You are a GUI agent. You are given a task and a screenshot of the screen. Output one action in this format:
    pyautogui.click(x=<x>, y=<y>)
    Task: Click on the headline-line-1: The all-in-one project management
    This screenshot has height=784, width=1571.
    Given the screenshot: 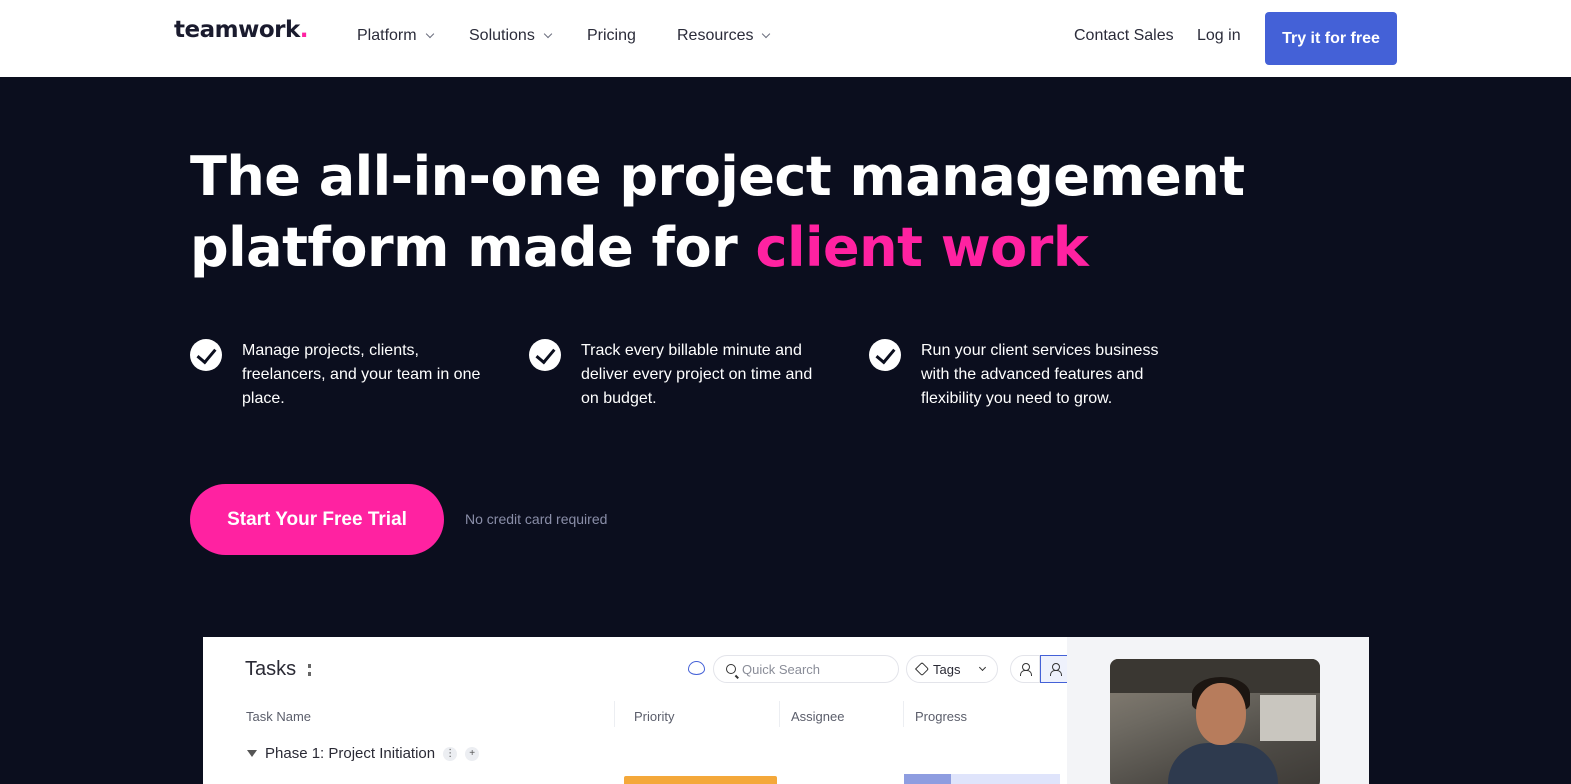 What is the action you would take?
    pyautogui.click(x=717, y=176)
    